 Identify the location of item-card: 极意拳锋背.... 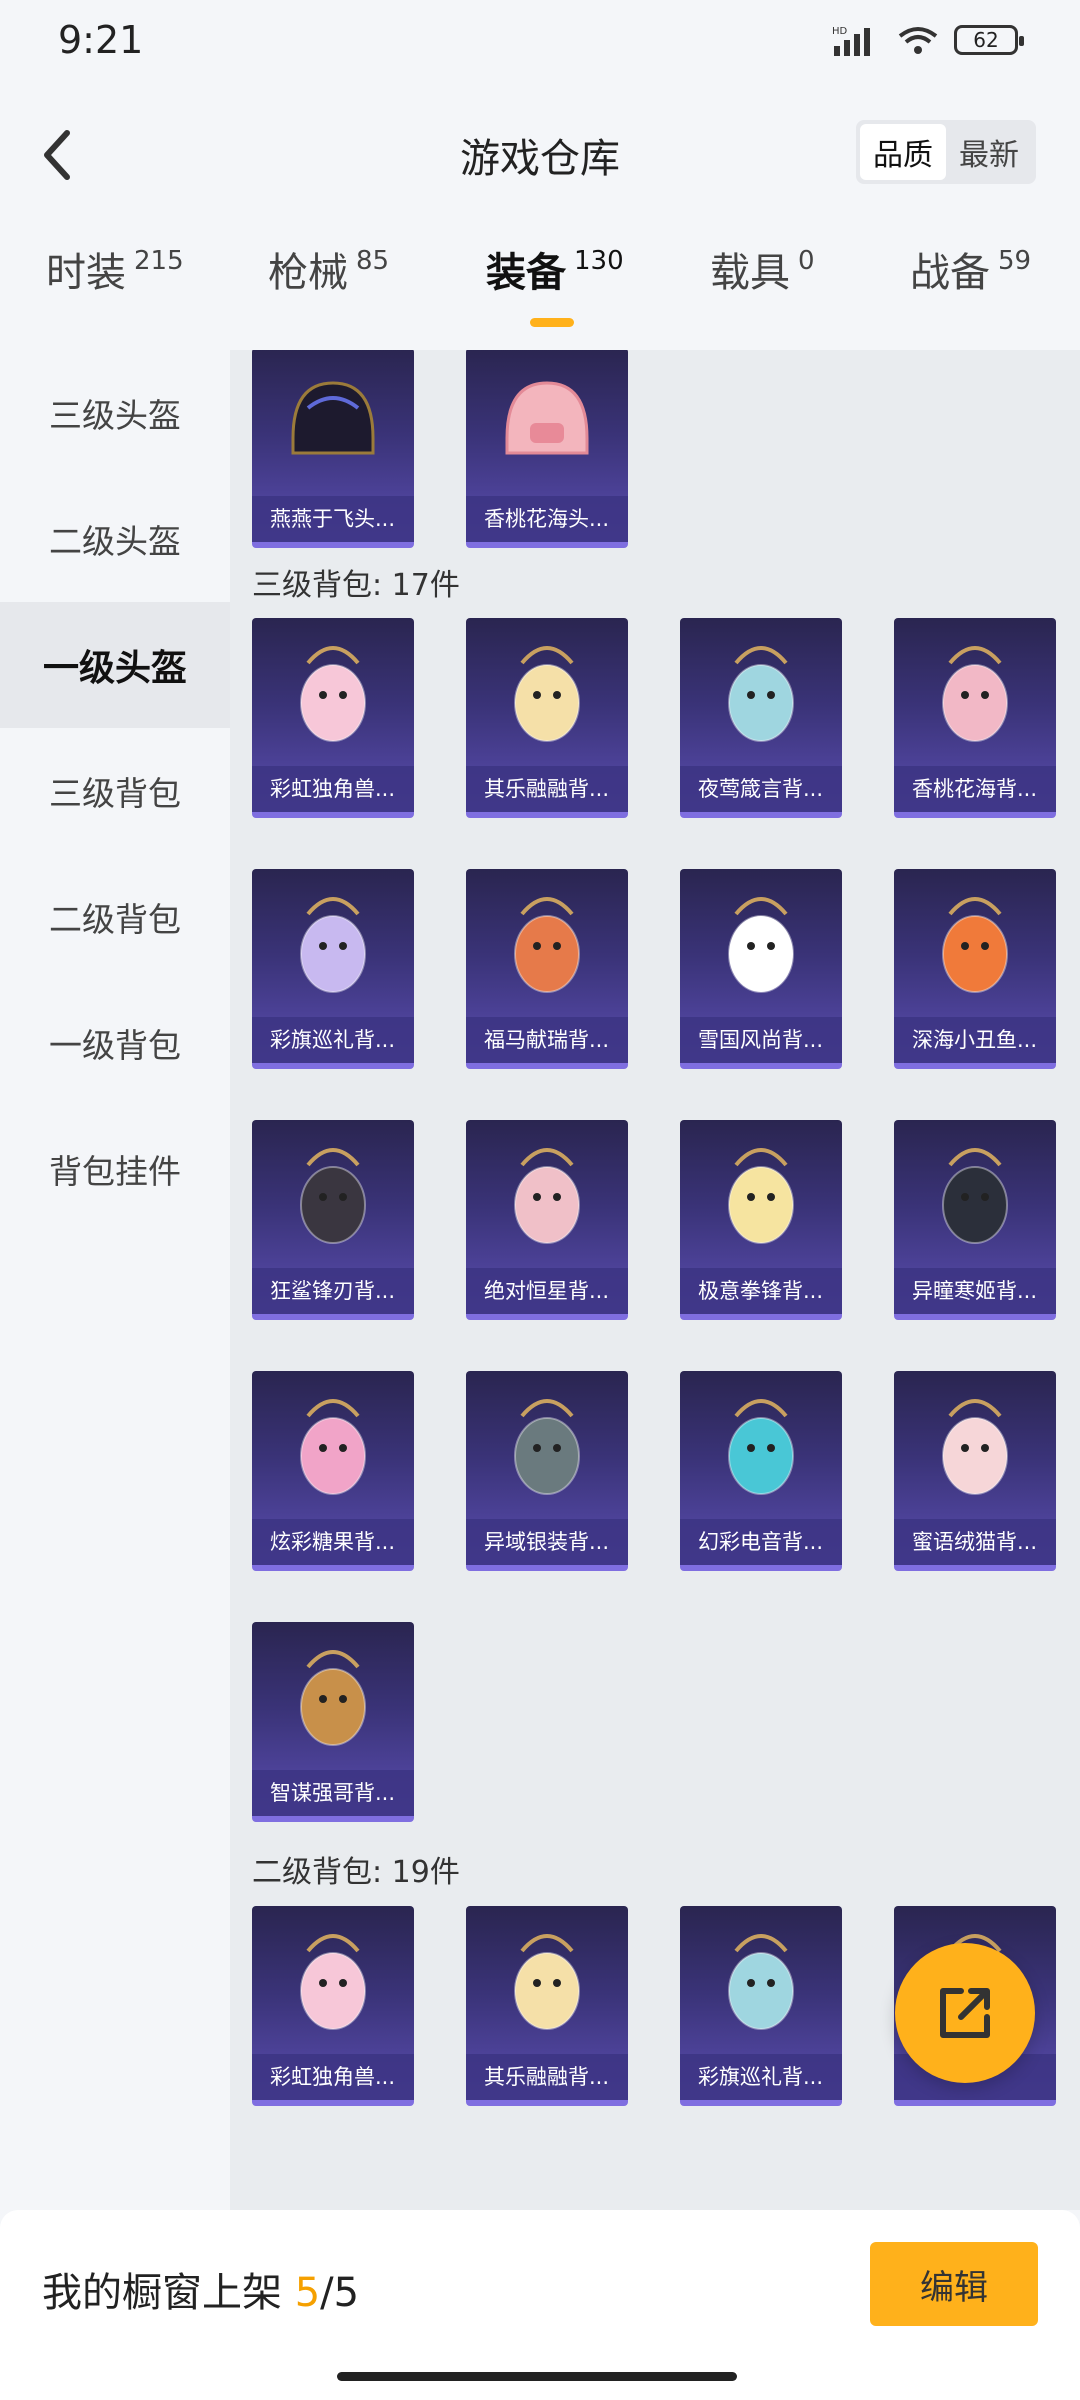
(761, 1220).